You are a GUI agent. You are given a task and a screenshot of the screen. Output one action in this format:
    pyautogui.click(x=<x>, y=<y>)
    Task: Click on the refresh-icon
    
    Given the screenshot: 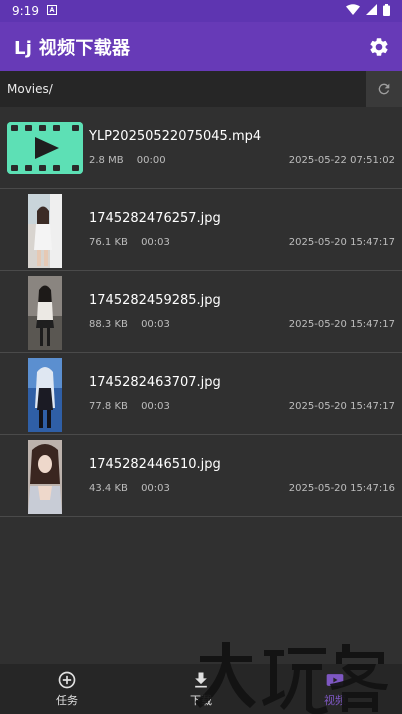 What is the action you would take?
    pyautogui.click(x=384, y=89)
    